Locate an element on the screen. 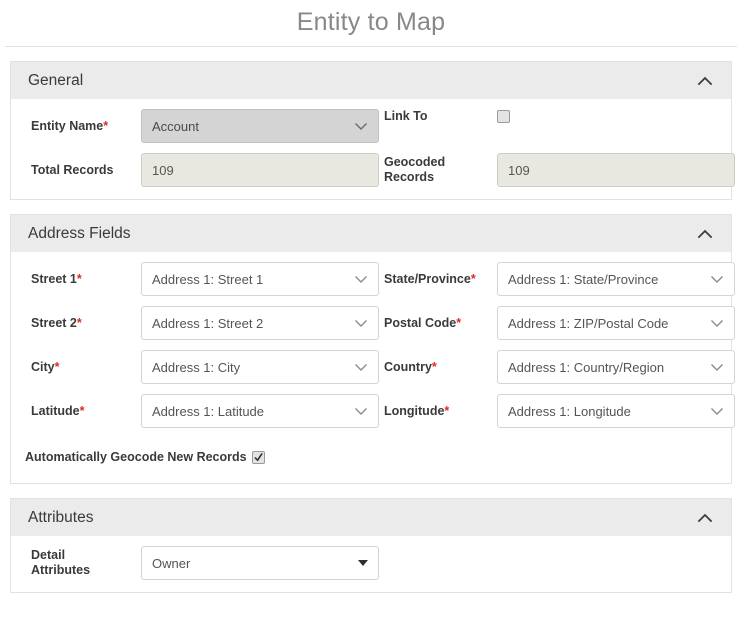 This screenshot has width=742, height=635. general-row-2: Total Records 109 Geocoded Records 109 is located at coordinates (373, 170).